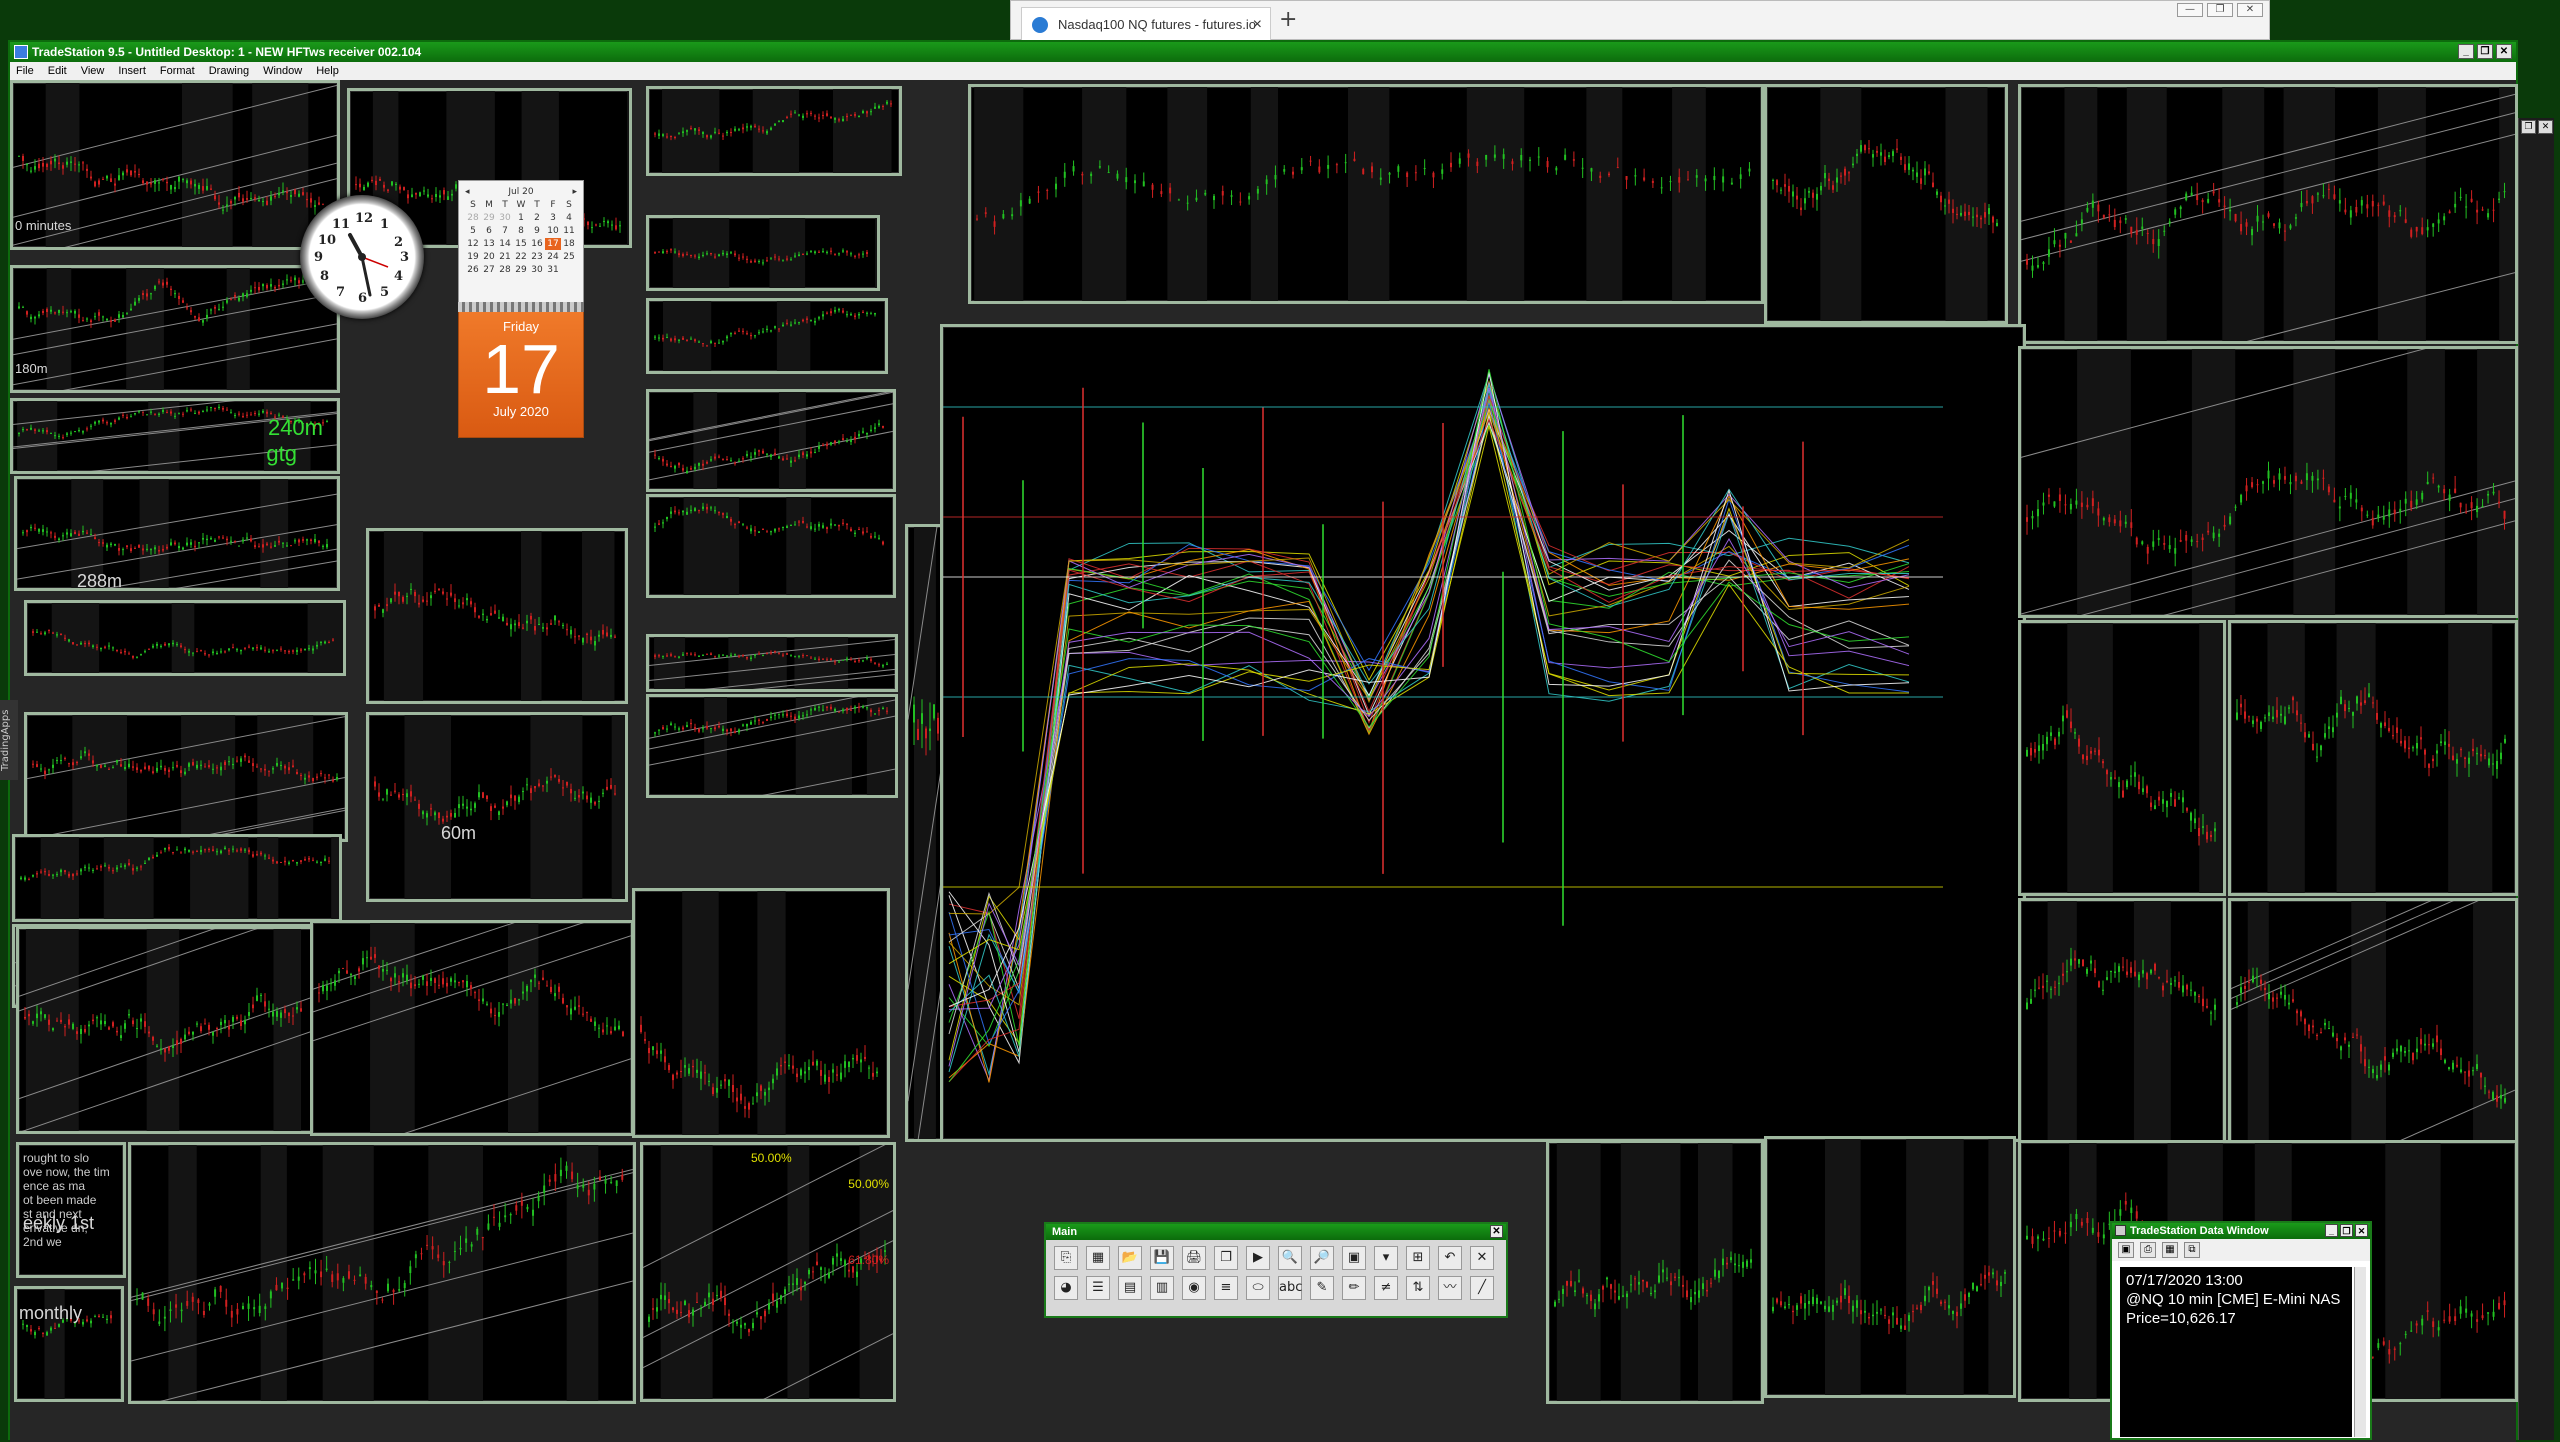 Image resolution: width=2560 pixels, height=1442 pixels. I want to click on chart-window: 240m gtg, so click(175, 436).